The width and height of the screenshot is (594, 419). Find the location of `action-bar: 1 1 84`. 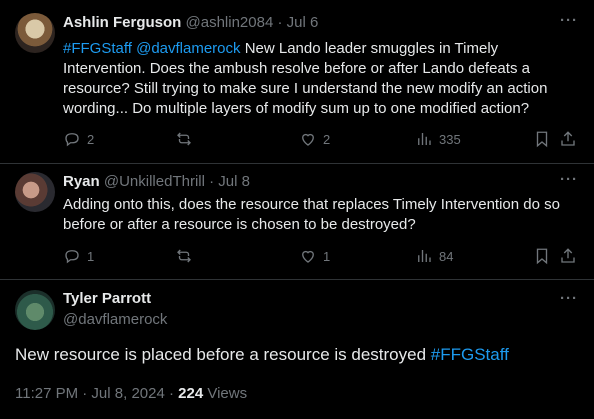

action-bar: 1 1 84 is located at coordinates (320, 257).